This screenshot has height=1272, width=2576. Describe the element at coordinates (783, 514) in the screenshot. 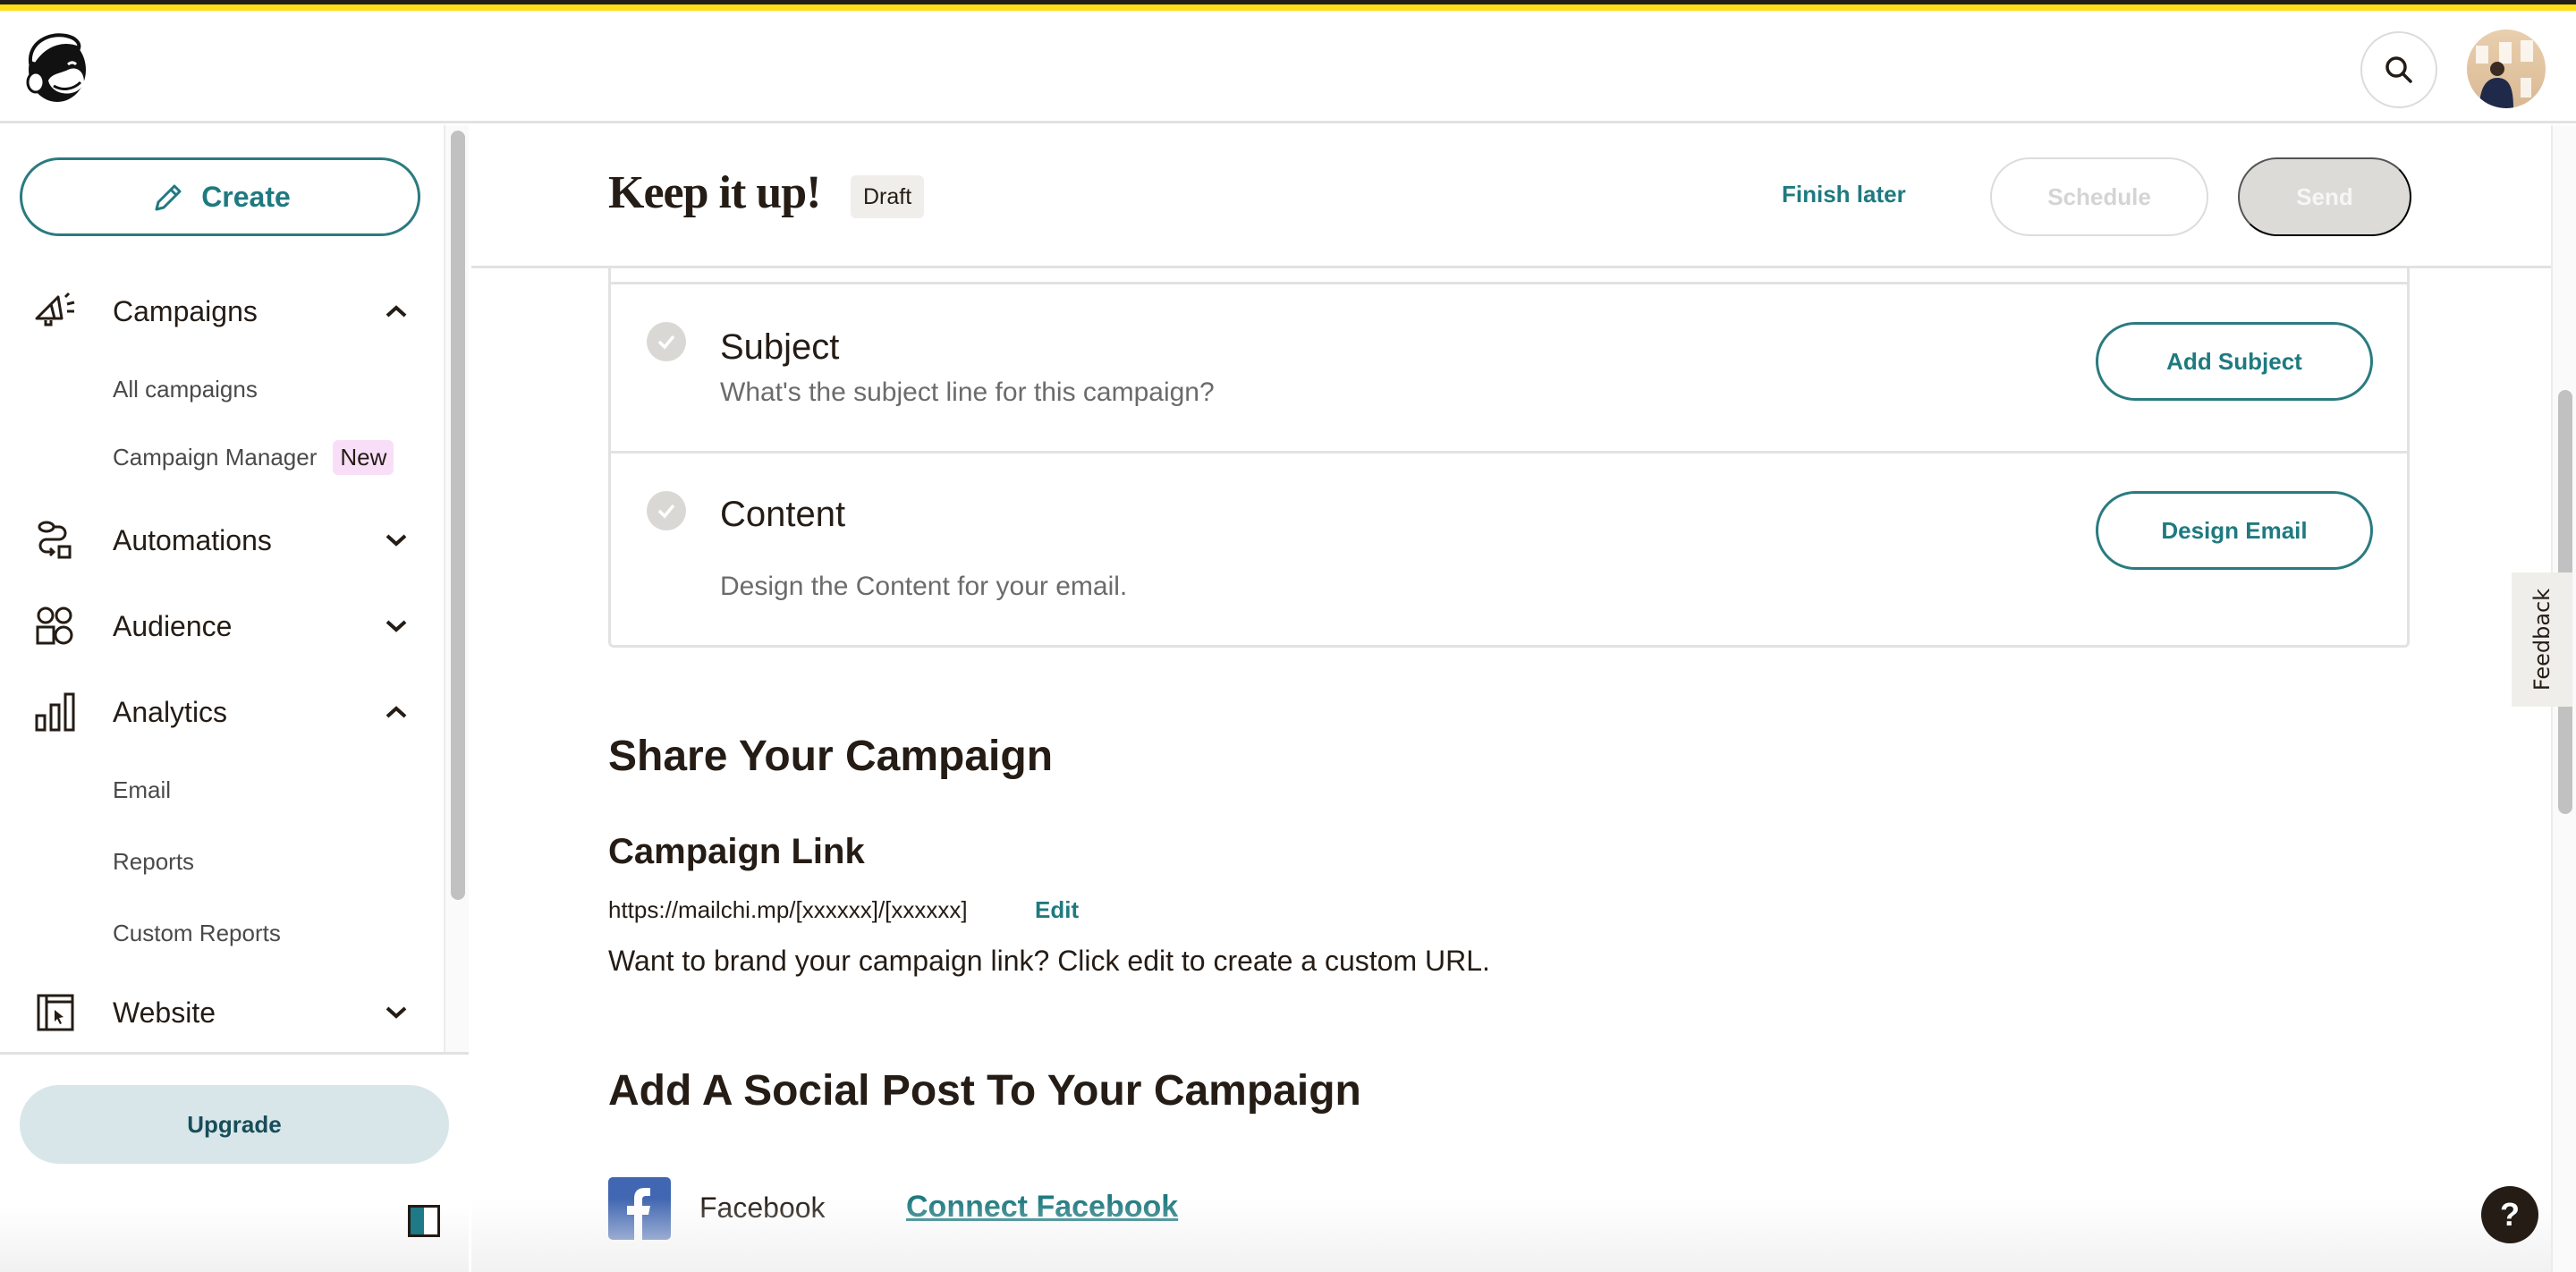

I see `row-title: Content` at that location.